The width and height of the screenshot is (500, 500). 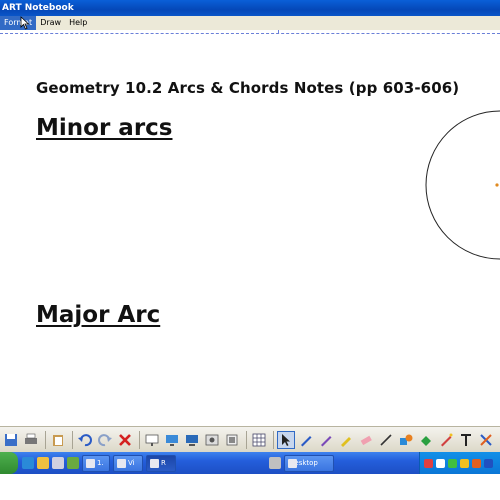 What do you see at coordinates (96, 463) in the screenshot?
I see `taskbar-button-1: 1.` at bounding box center [96, 463].